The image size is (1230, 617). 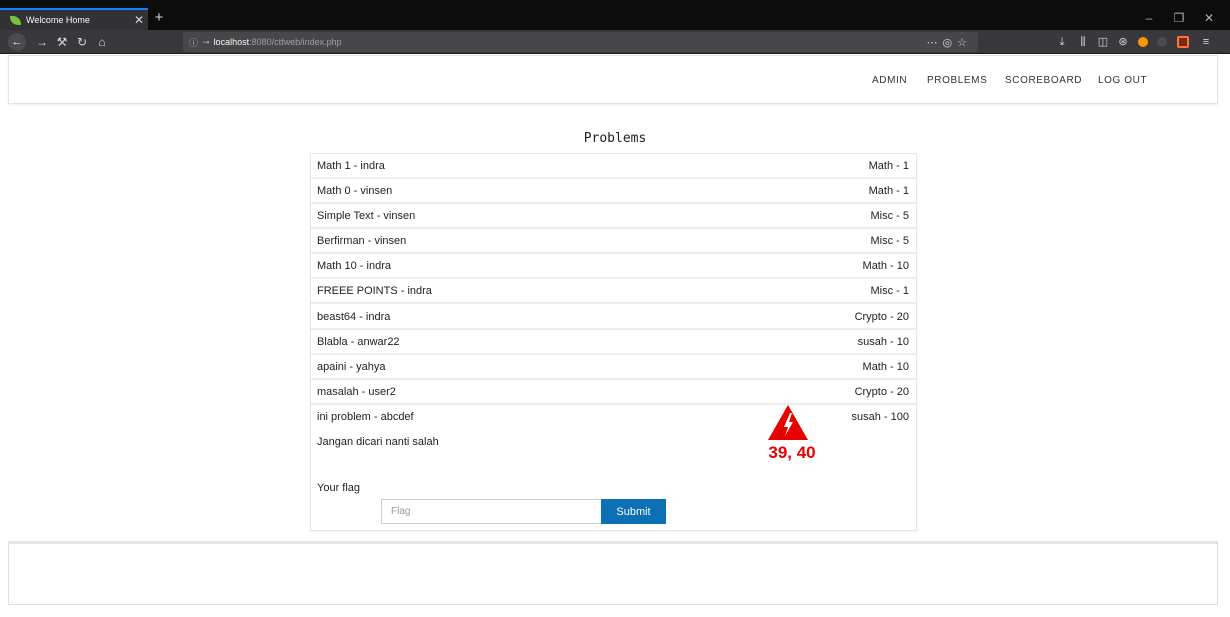 I want to click on problem-row: masalah - user2 Crypto - 20, so click(x=613, y=392).